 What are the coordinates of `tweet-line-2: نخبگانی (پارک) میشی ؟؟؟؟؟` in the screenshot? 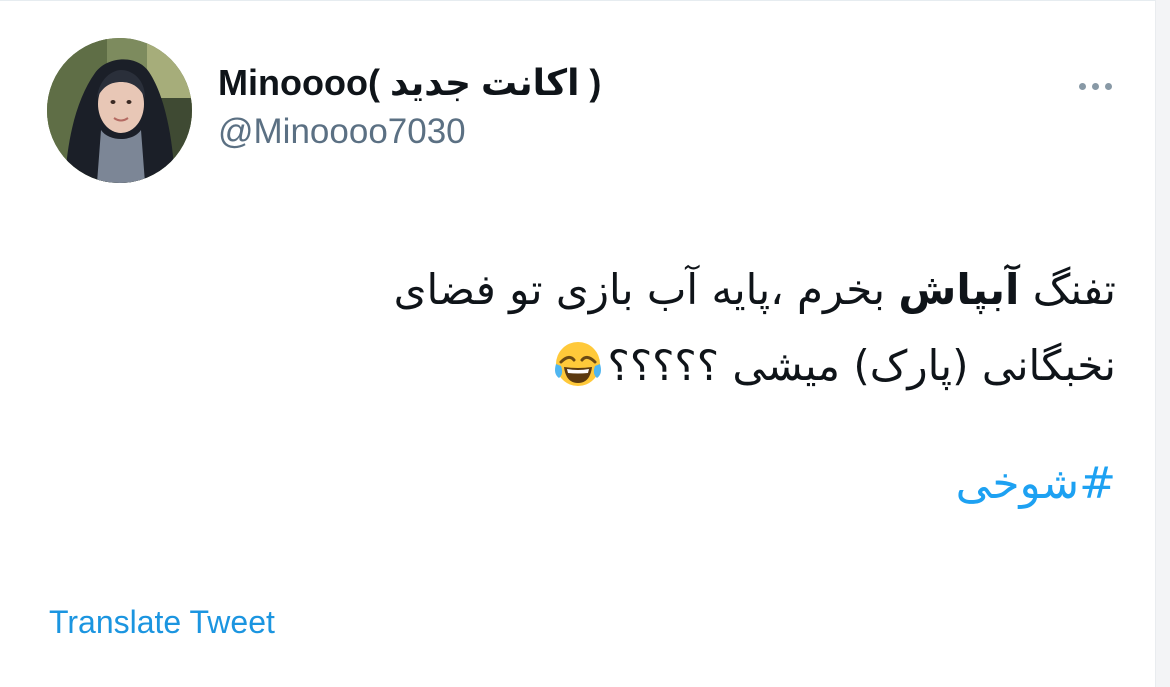 It's located at (641, 366).